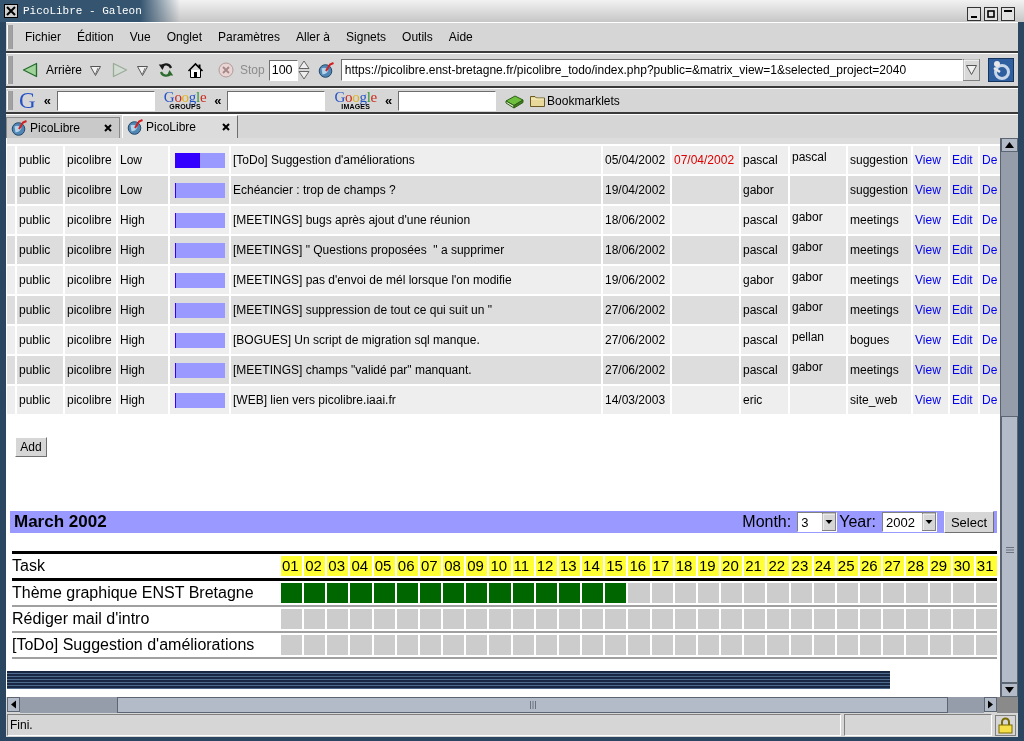  Describe the element at coordinates (874, 280) in the screenshot. I see `table-cell: meetings` at that location.